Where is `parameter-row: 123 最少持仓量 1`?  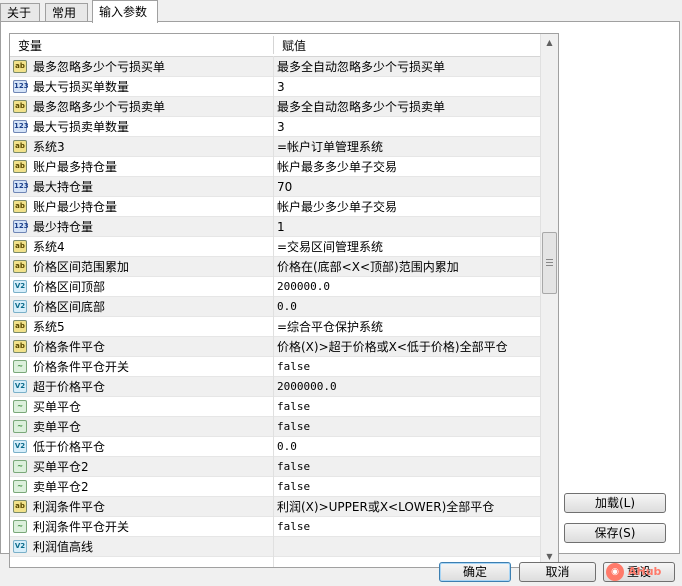 parameter-row: 123 最少持仓量 1 is located at coordinates (275, 227).